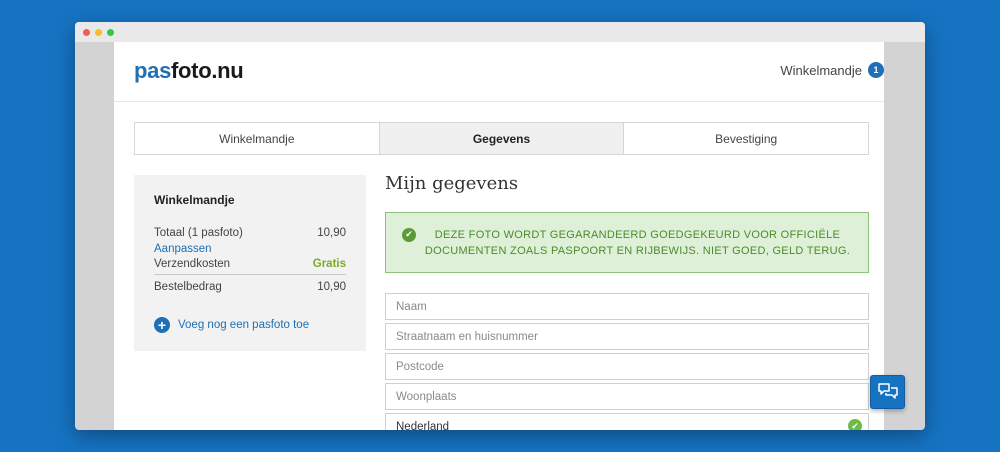  I want to click on cart-label: Winkelmandje, so click(821, 70).